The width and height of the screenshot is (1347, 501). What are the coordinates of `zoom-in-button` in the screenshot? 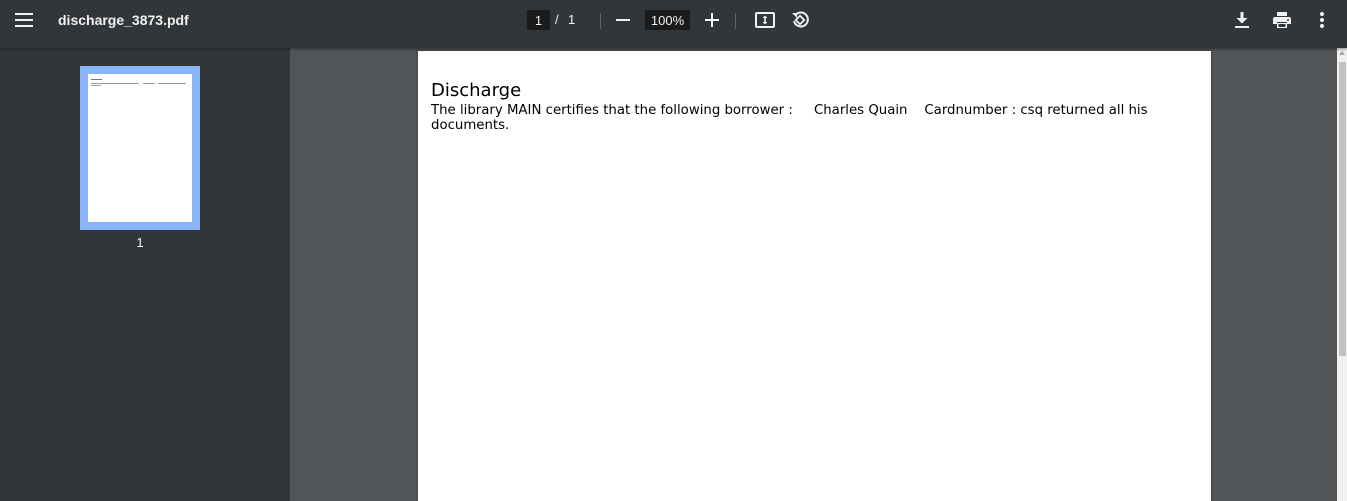 It's located at (712, 20).